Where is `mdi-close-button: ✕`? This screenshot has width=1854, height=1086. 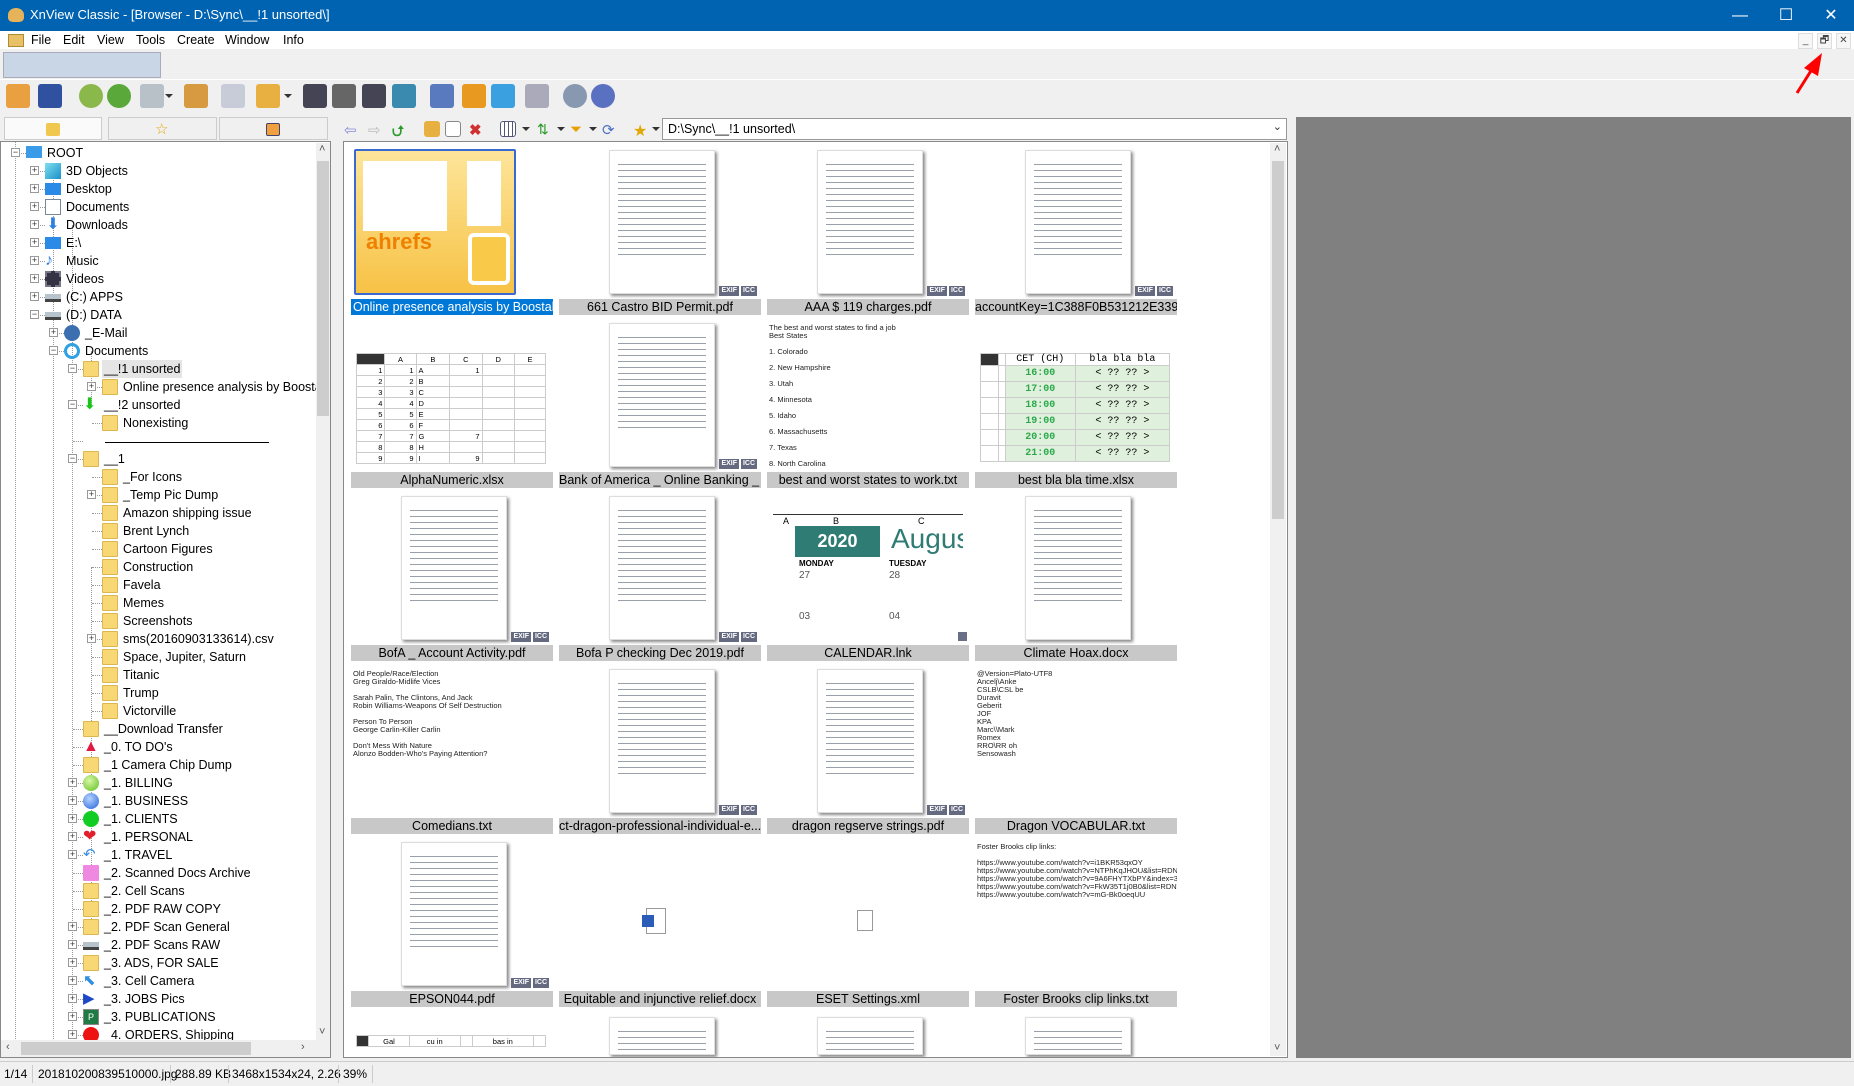 mdi-close-button: ✕ is located at coordinates (1843, 41).